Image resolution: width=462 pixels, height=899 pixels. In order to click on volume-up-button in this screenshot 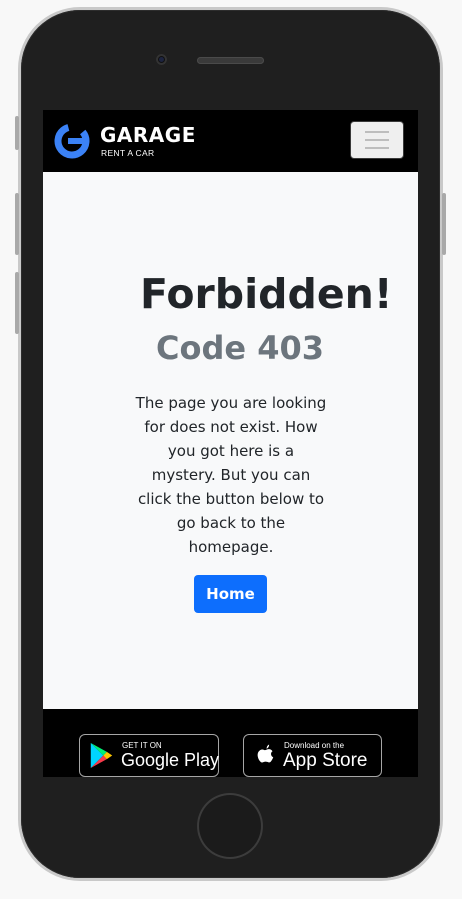, I will do `click(17, 224)`.